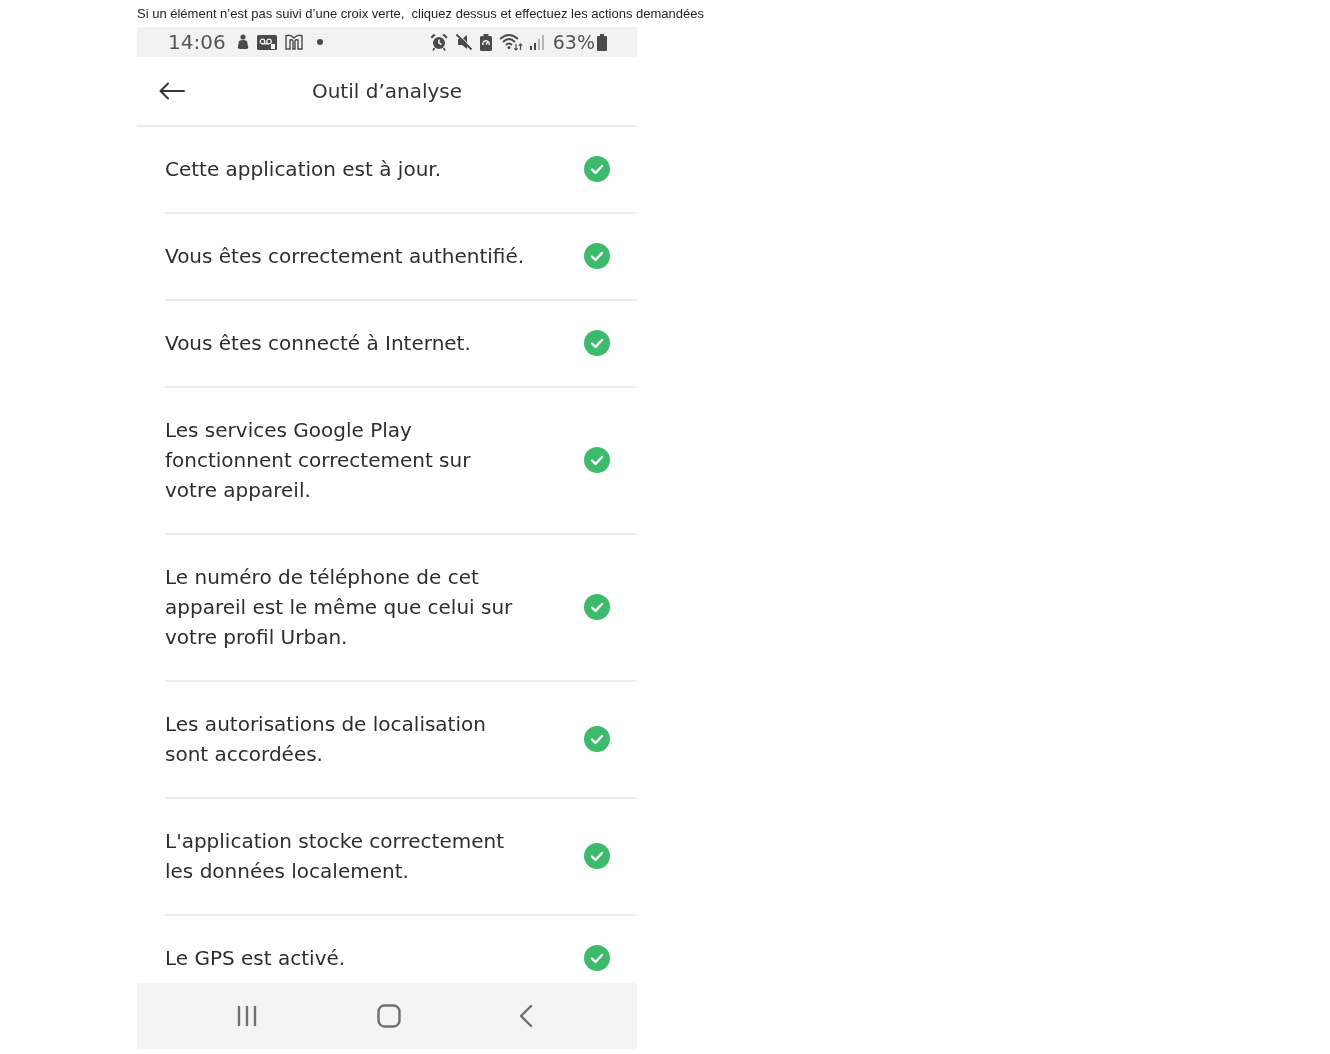 This screenshot has height=1054, width=1330. What do you see at coordinates (255, 958) in the screenshot?
I see `check-item-text: Le GPS est activé.` at bounding box center [255, 958].